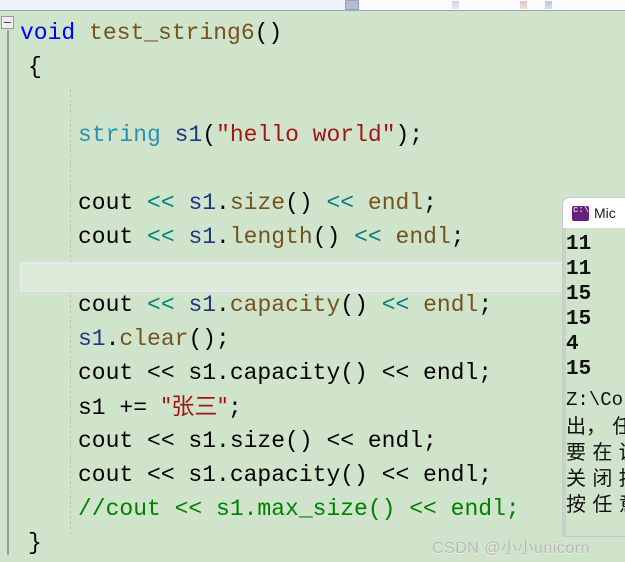 The height and width of the screenshot is (562, 625). Describe the element at coordinates (172, 33) in the screenshot. I see `code-token: test_string6` at that location.